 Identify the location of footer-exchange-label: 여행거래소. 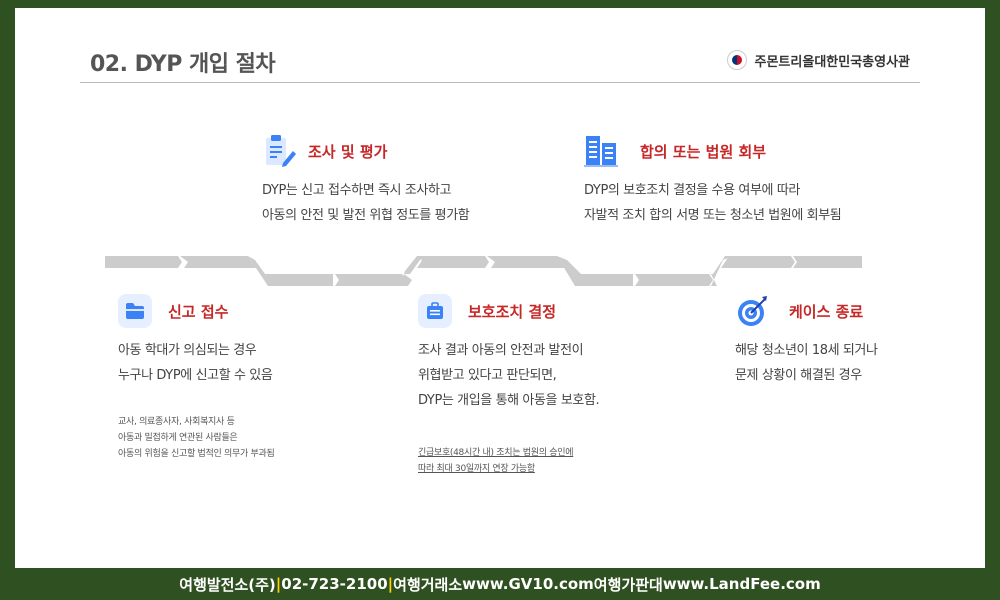
(428, 584).